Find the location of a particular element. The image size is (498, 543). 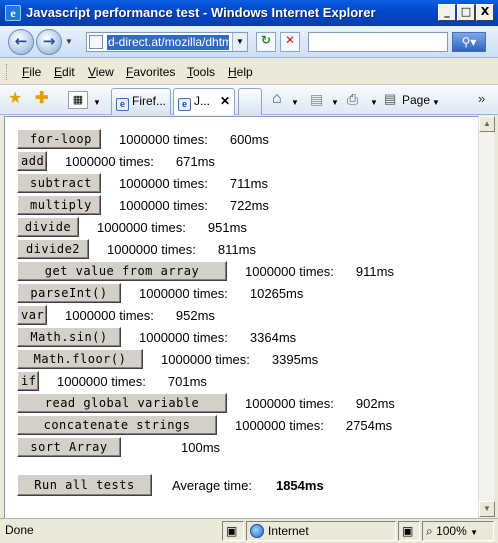

get-value-from-array-button: get value from array is located at coordinates (122, 271).